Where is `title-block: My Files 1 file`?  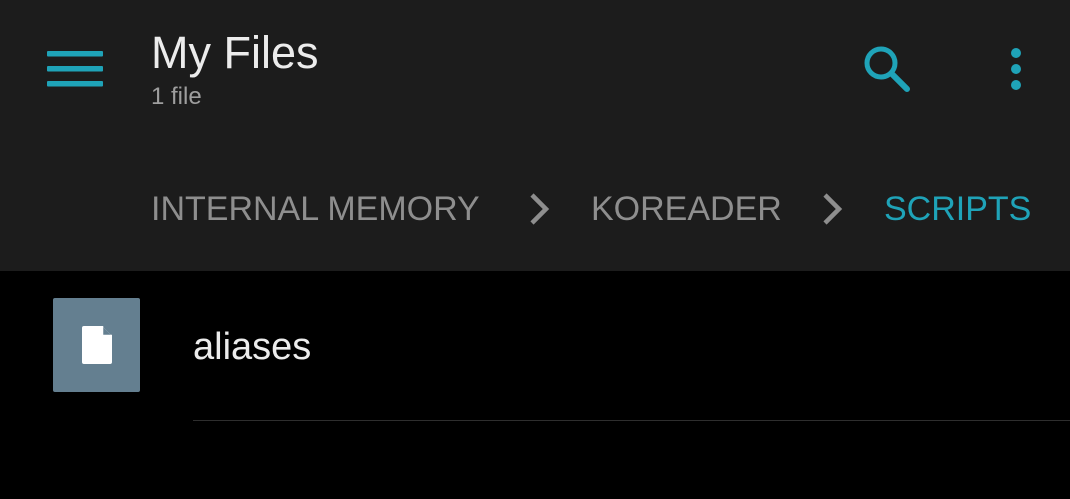 title-block: My Files 1 file is located at coordinates (235, 69).